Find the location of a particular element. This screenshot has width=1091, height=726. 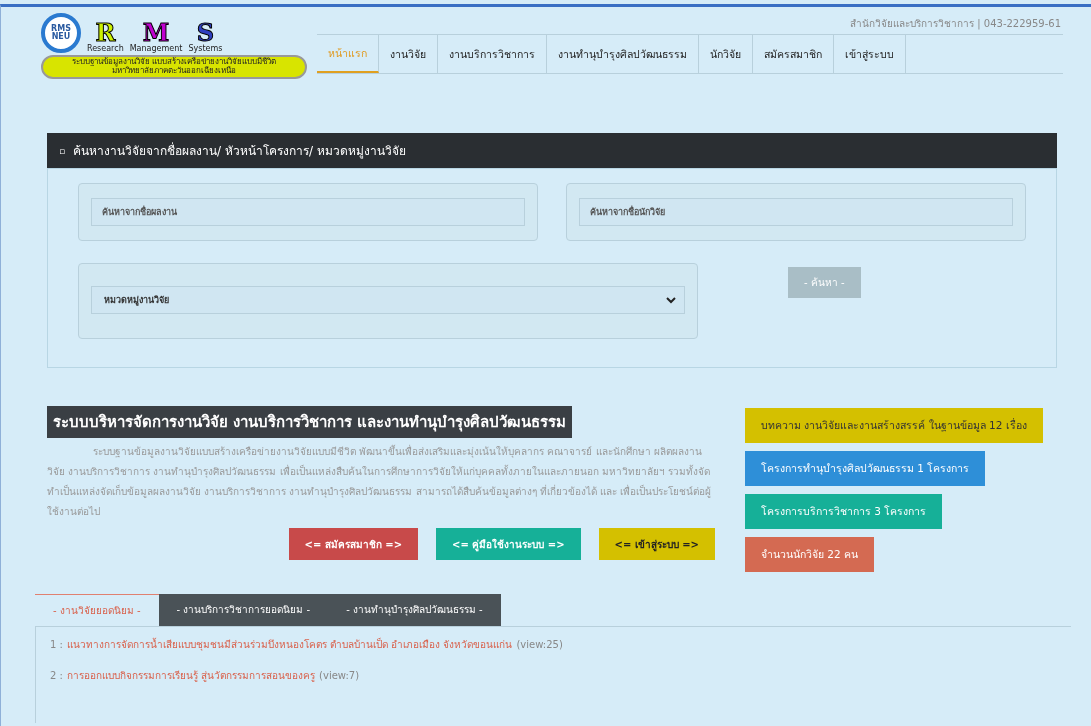

stat-badge: โครงการทำนุบำรุงศิลปวัฒนธรรม 1 โครงการ is located at coordinates (865, 468).